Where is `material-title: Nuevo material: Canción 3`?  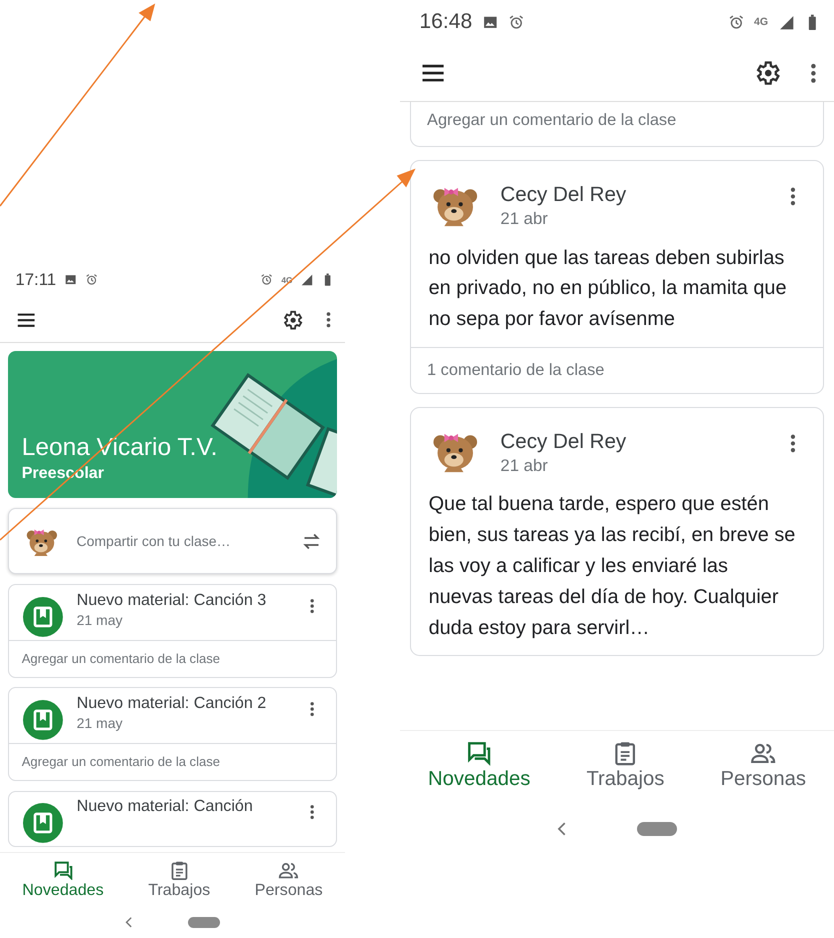
material-title: Nuevo material: Canción 3 is located at coordinates (172, 600).